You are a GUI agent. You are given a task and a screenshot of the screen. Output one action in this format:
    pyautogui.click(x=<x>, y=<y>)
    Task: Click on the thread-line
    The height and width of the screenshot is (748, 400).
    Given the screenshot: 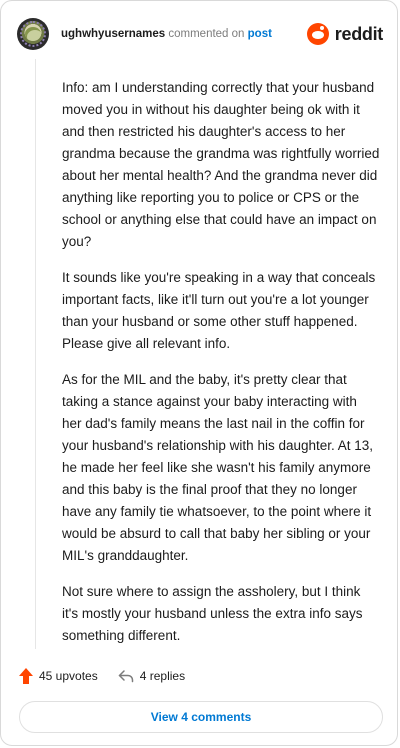 What is the action you would take?
    pyautogui.click(x=35, y=354)
    